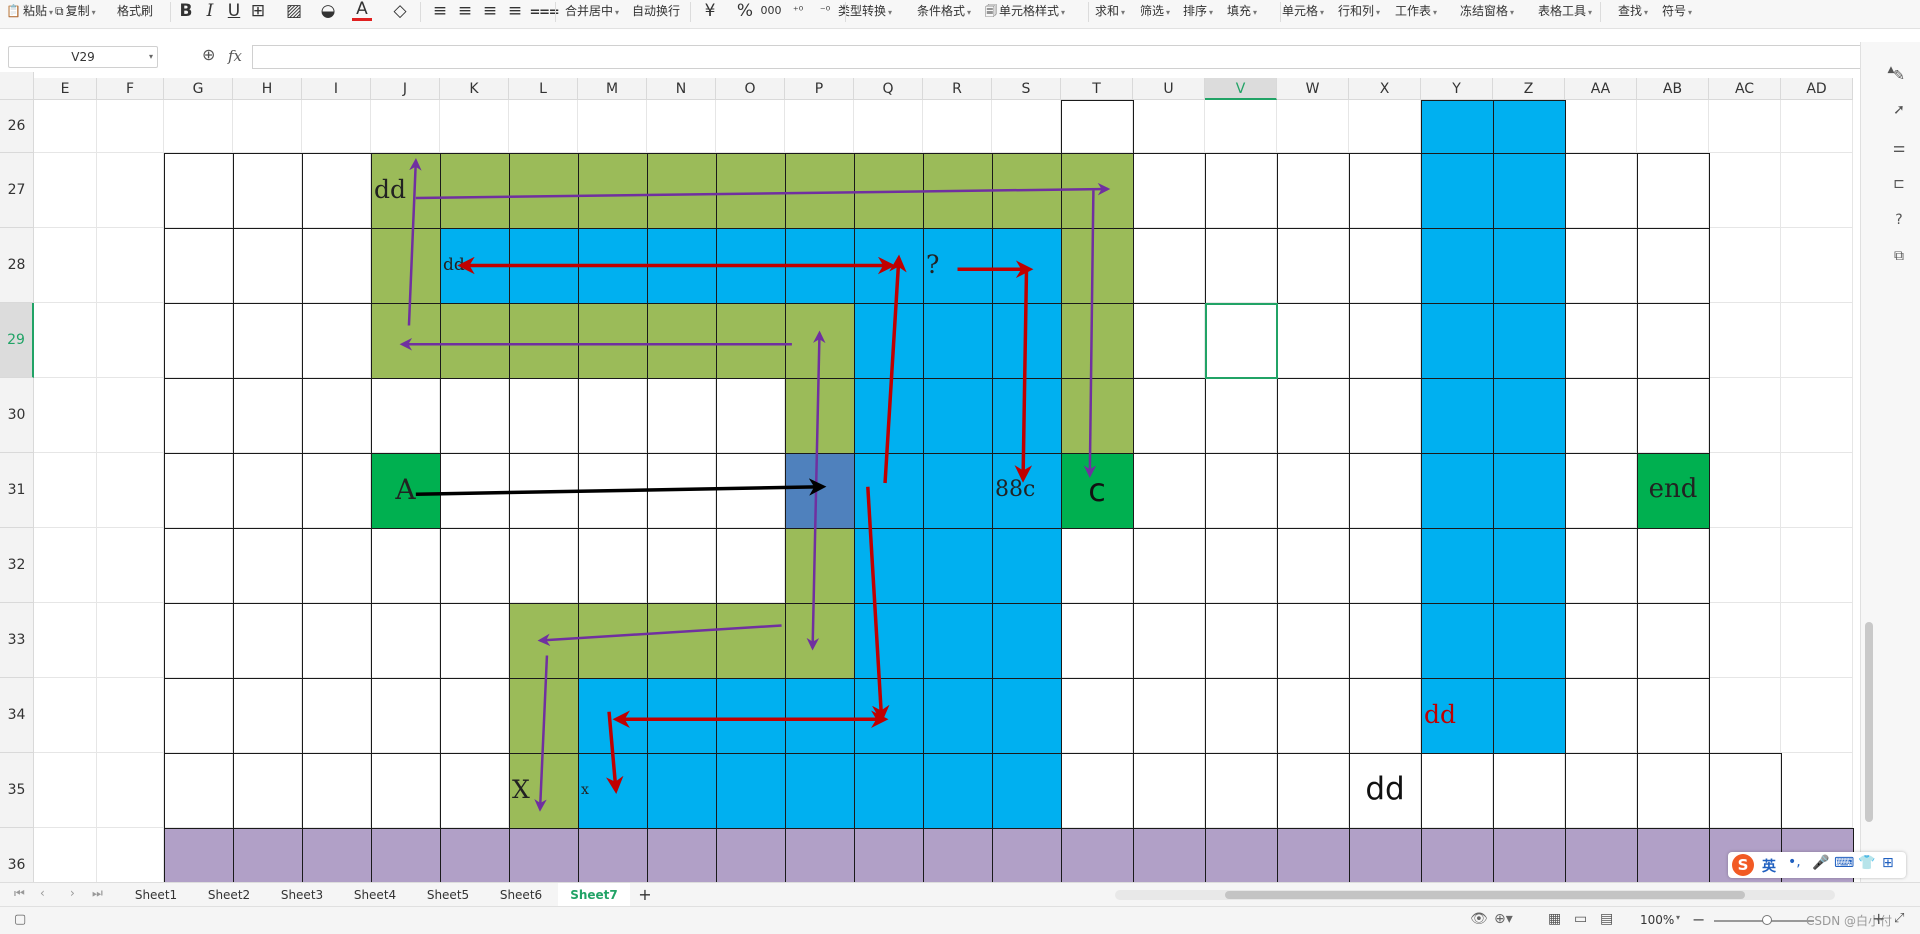 The image size is (1920, 934). I want to click on ime-toolbar: S 英 •, 🎤 ⌨ 👕 ⊞, so click(1817, 865).